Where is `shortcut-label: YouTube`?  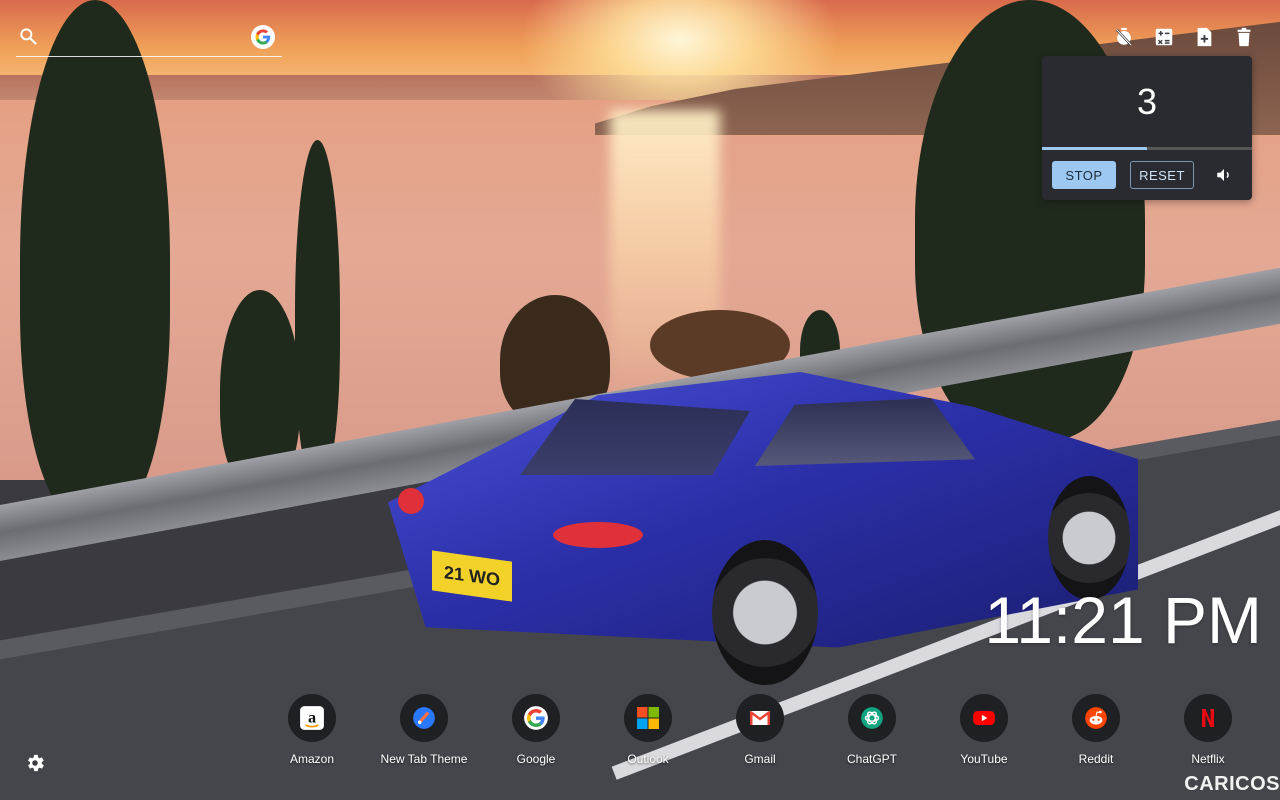 shortcut-label: YouTube is located at coordinates (984, 759).